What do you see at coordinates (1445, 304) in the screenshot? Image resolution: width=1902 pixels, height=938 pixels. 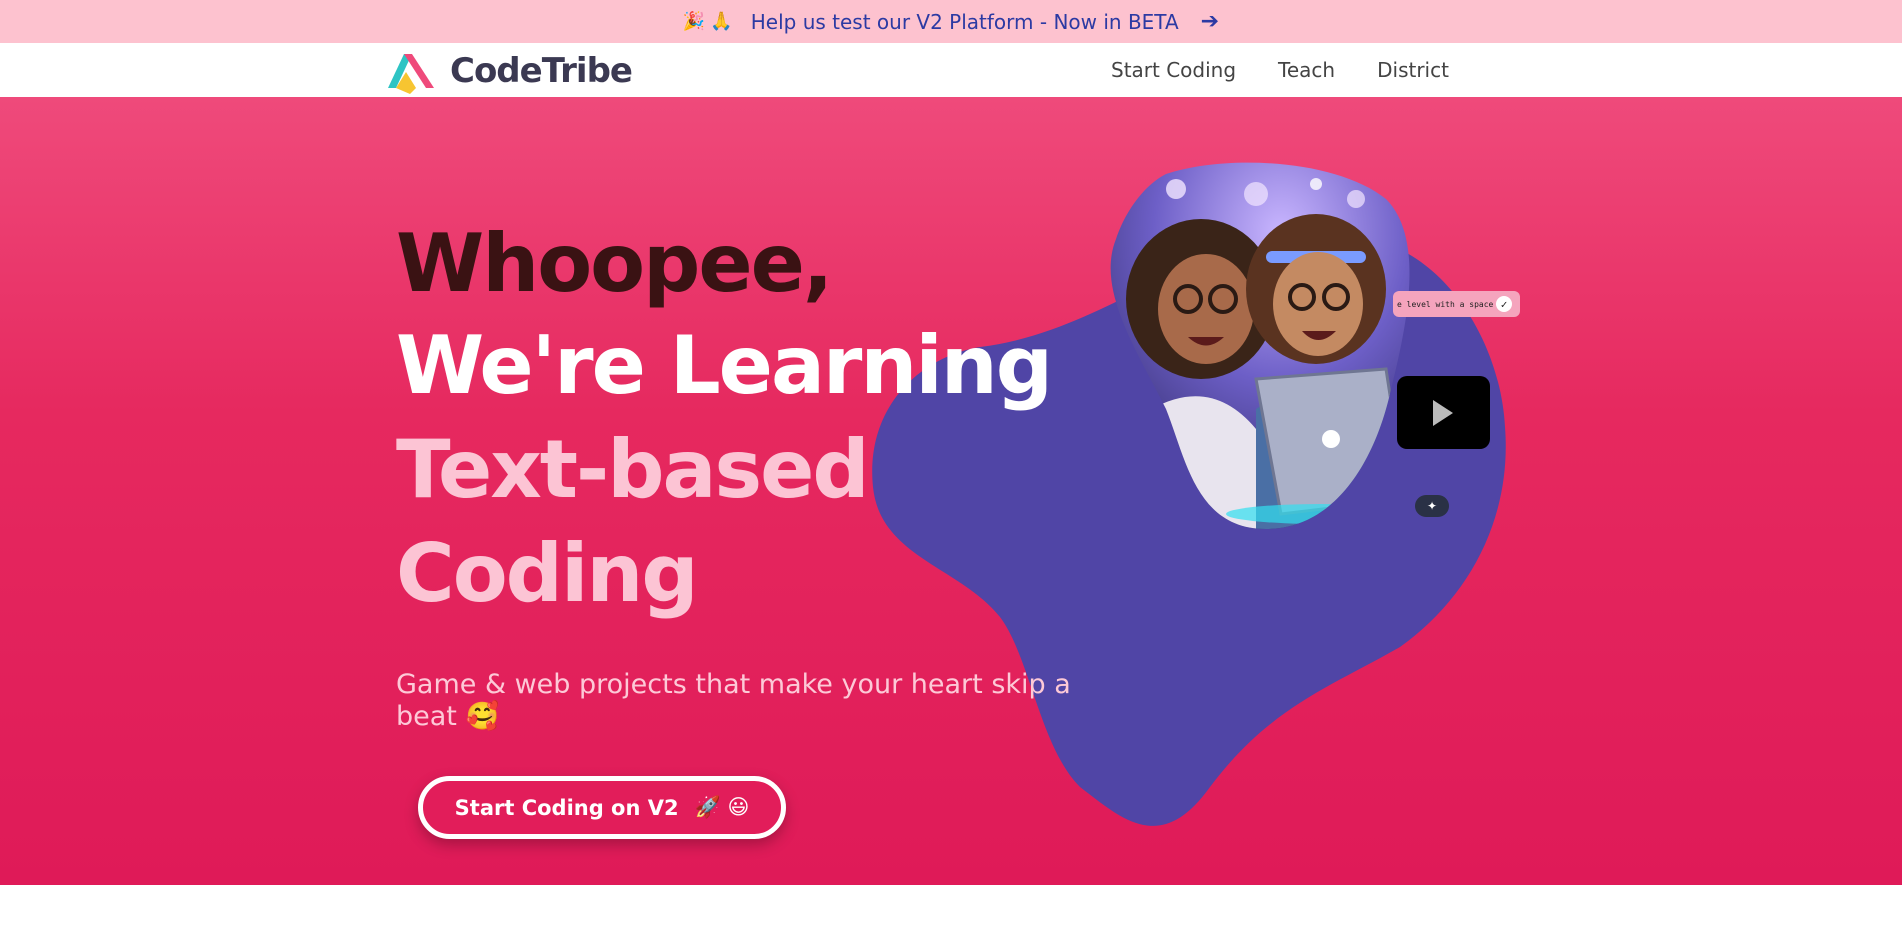 I see `chip-label: e level with a space` at bounding box center [1445, 304].